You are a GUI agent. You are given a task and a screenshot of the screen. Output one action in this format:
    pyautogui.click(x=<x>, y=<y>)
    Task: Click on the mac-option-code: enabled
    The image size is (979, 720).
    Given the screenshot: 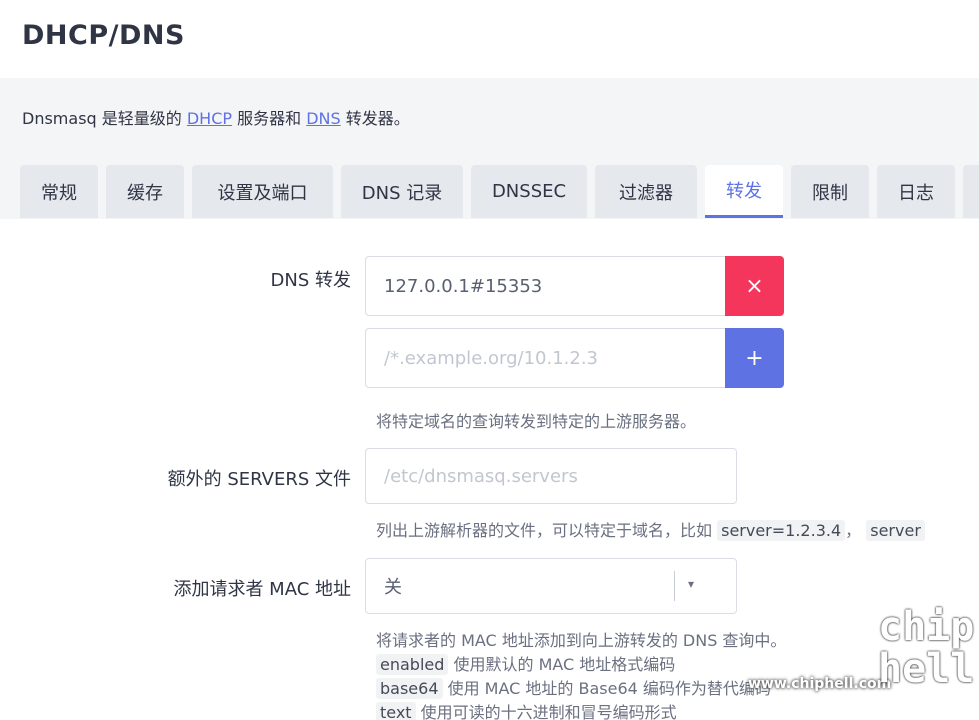 What is the action you would take?
    pyautogui.click(x=412, y=664)
    